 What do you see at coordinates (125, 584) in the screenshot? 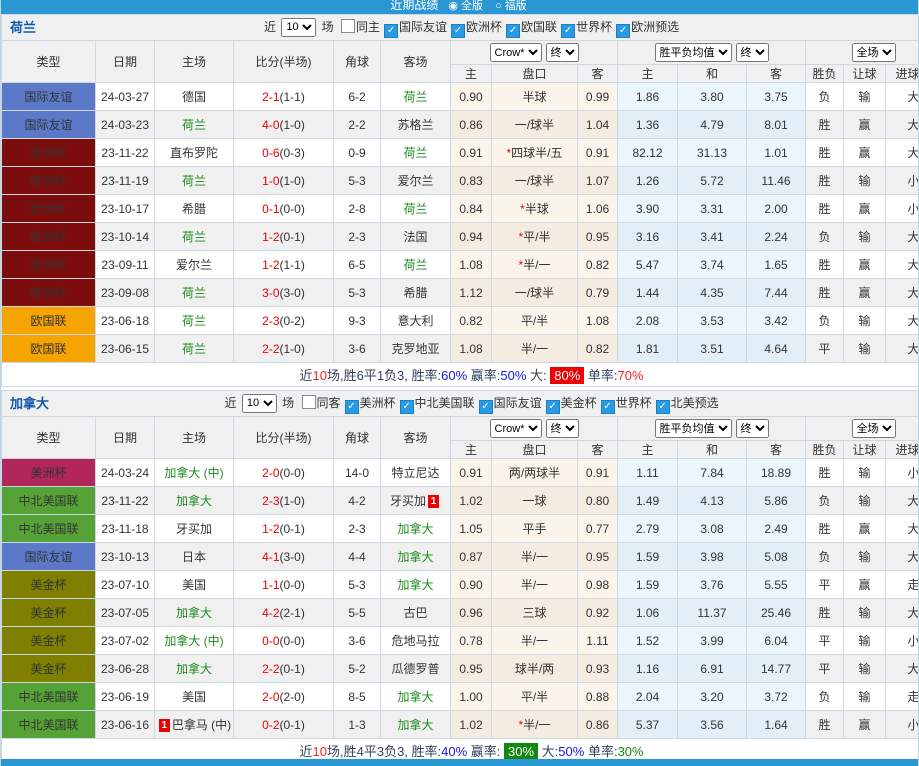
I see `date-cell: 23-07-10` at bounding box center [125, 584].